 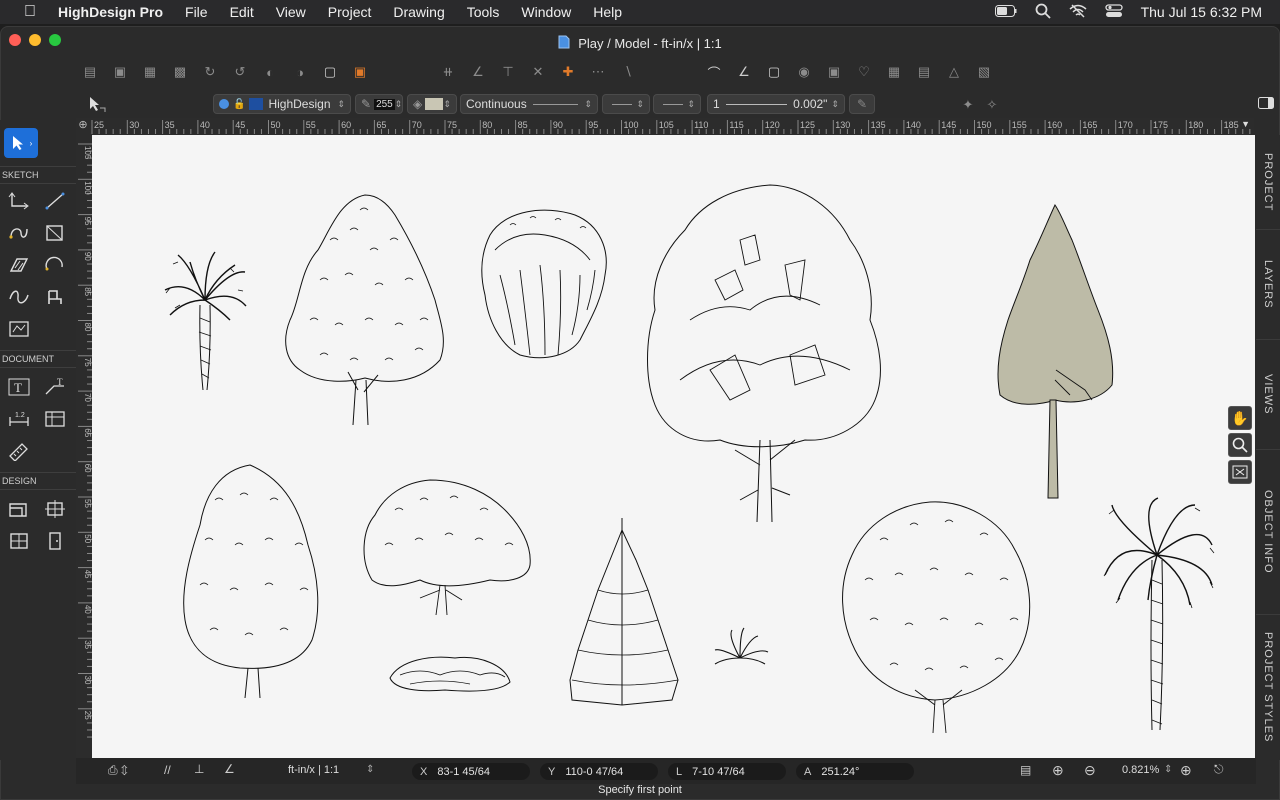 What do you see at coordinates (55, 419) in the screenshot?
I see `table-tool` at bounding box center [55, 419].